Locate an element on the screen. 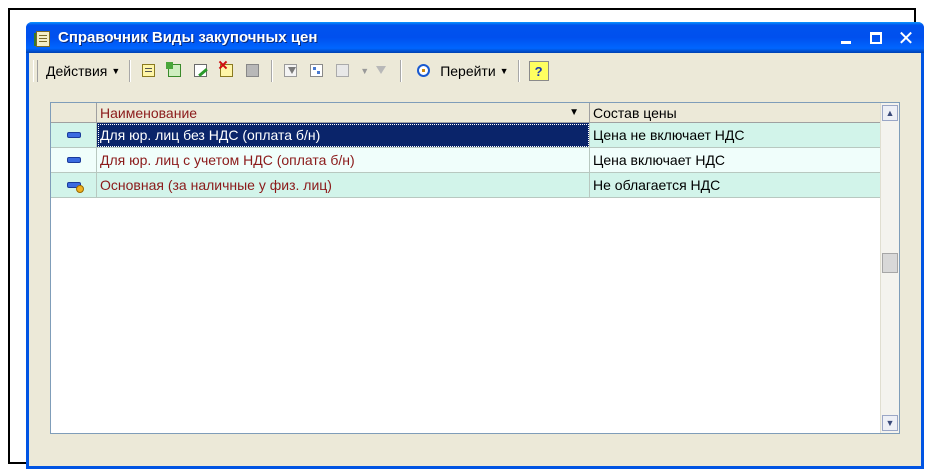 This screenshot has height=474, width=928. header-icon-column is located at coordinates (74, 113).